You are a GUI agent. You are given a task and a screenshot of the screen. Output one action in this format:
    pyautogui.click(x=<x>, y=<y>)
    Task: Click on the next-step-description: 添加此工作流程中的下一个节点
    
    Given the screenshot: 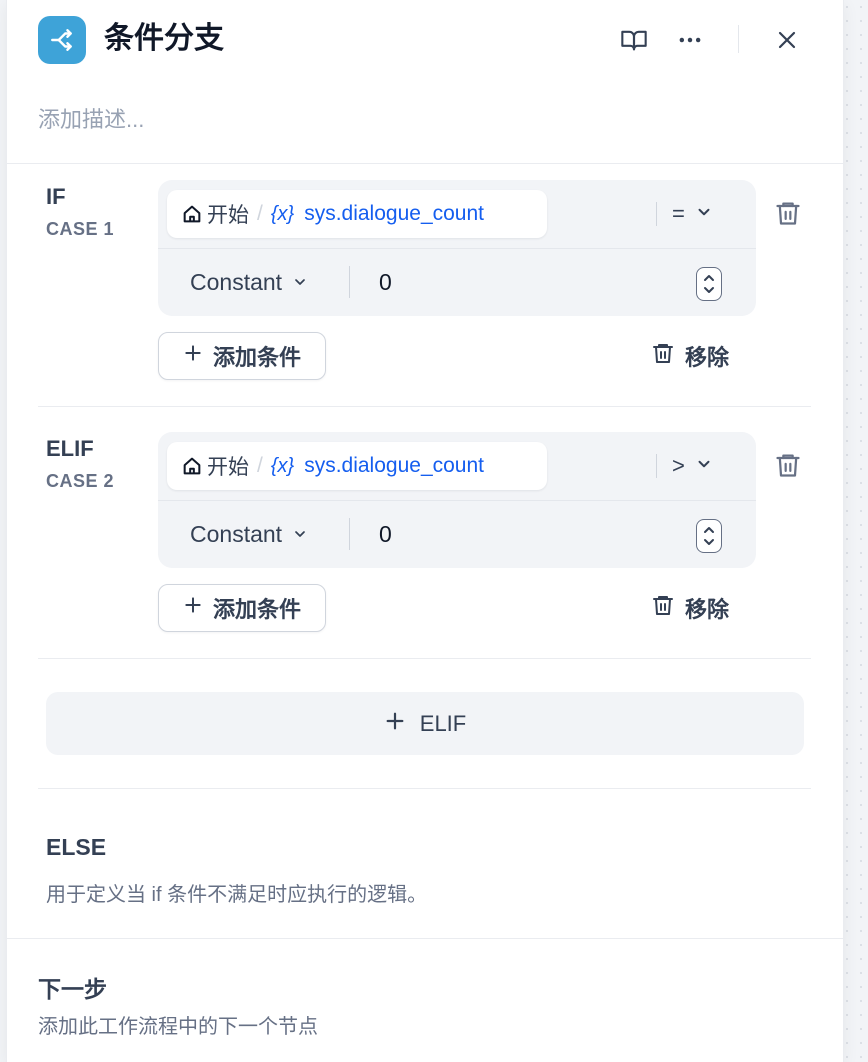 What is the action you would take?
    pyautogui.click(x=178, y=1027)
    